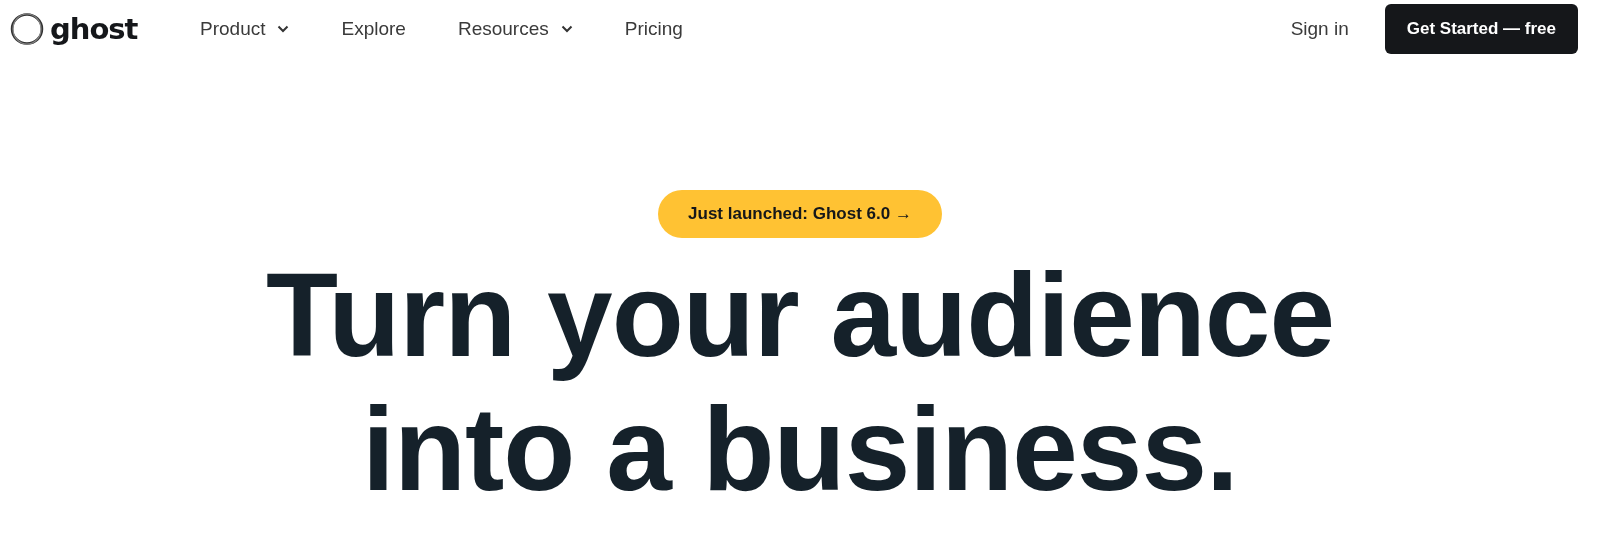 The height and width of the screenshot is (544, 1600). Describe the element at coordinates (653, 29) in the screenshot. I see `nav-link: Pricing` at that location.